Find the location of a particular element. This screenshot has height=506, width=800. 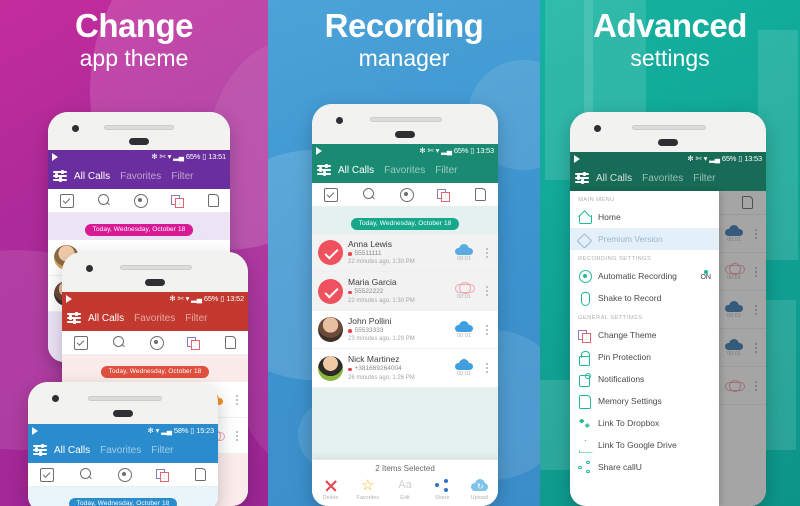

delete-button: Delete is located at coordinates (331, 489).